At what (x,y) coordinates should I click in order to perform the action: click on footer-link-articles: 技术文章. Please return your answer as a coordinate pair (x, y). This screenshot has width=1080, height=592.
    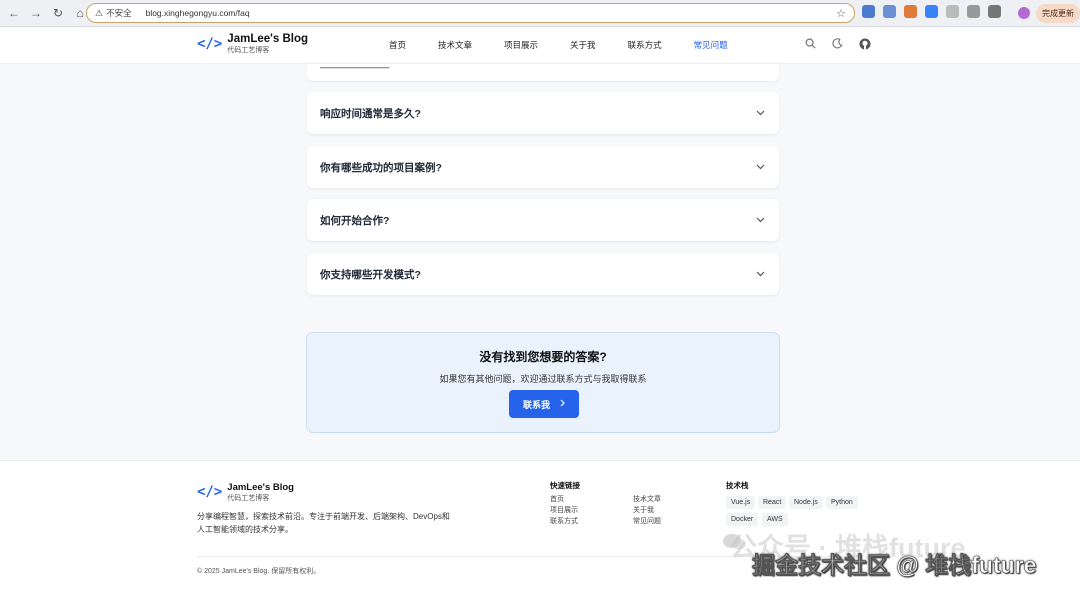
    Looking at the image, I should click on (647, 499).